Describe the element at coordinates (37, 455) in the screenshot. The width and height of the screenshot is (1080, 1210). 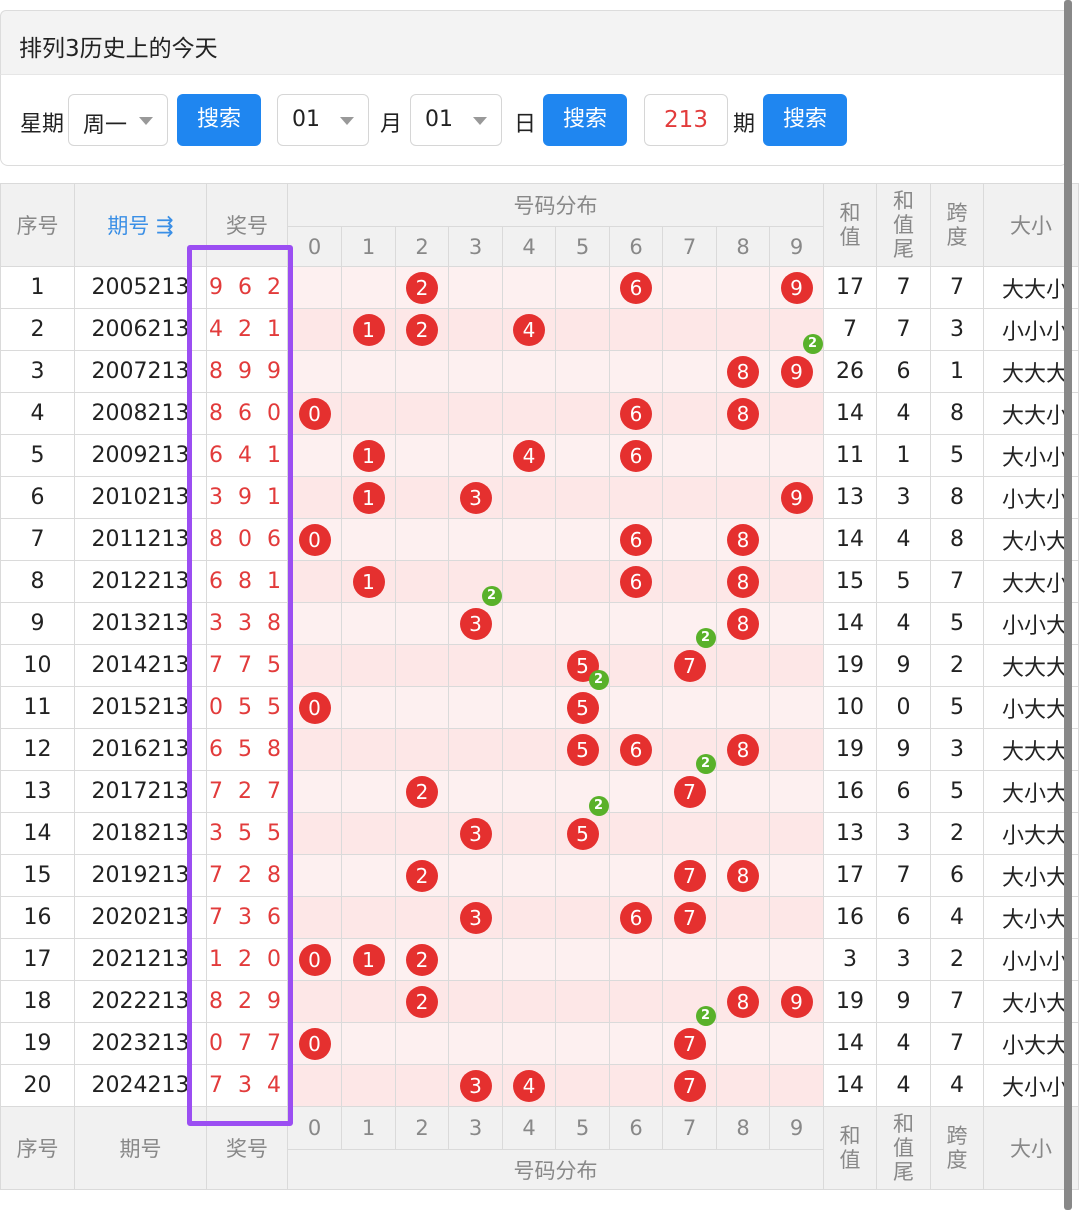
I see `seq-cell: 5` at that location.